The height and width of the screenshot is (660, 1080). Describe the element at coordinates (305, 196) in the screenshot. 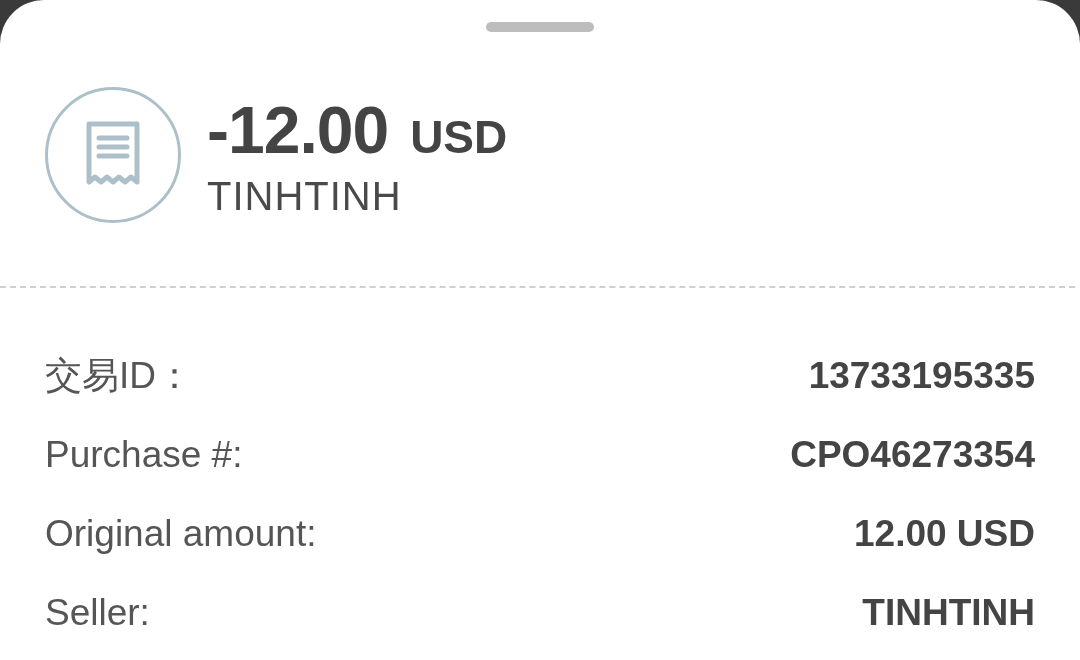

I see `merchant-name: TINHTINH` at that location.